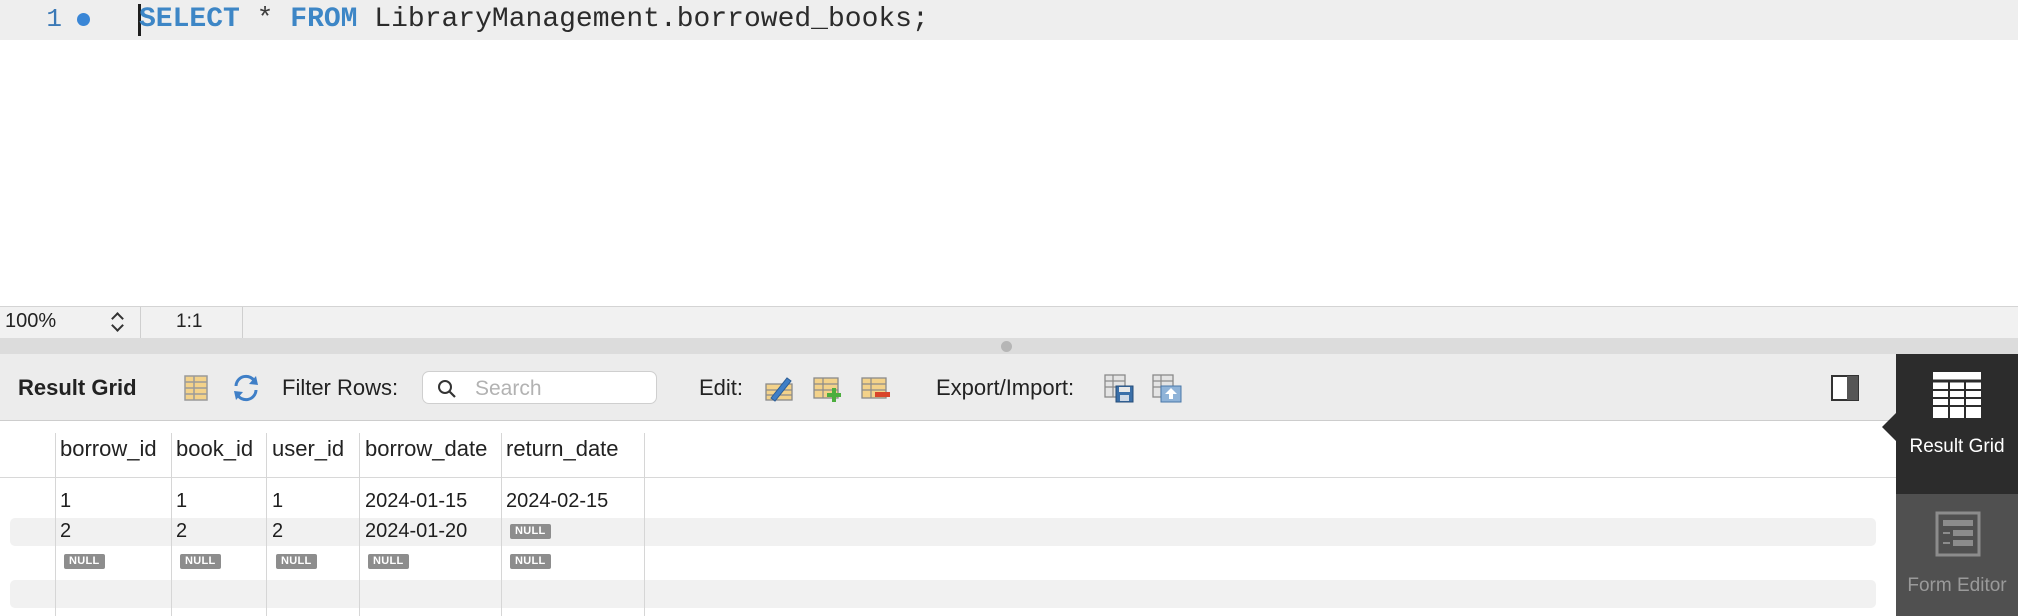  What do you see at coordinates (83, 19) in the screenshot?
I see `statement-marker-icon` at bounding box center [83, 19].